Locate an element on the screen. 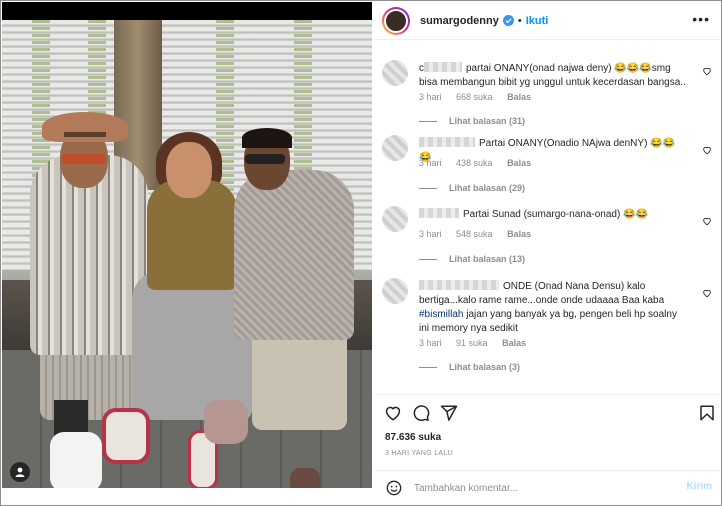 This screenshot has height=506, width=722. verified-badge-icon is located at coordinates (508, 20).